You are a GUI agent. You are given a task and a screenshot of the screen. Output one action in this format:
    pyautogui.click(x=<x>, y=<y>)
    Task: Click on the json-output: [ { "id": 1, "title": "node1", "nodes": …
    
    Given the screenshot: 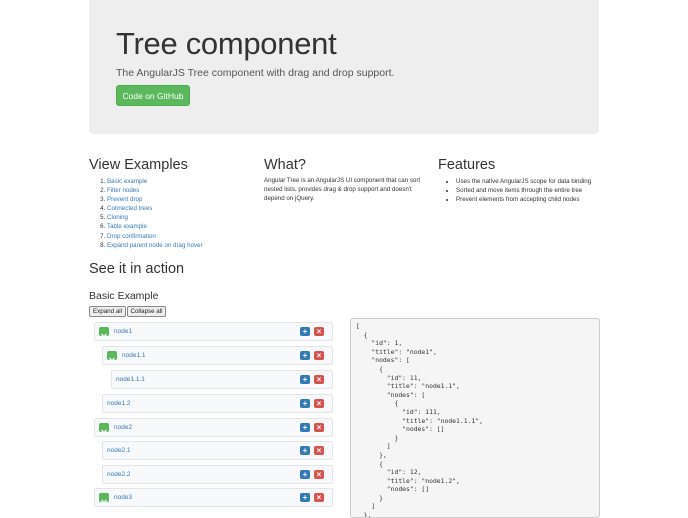 What is the action you would take?
    pyautogui.click(x=475, y=418)
    